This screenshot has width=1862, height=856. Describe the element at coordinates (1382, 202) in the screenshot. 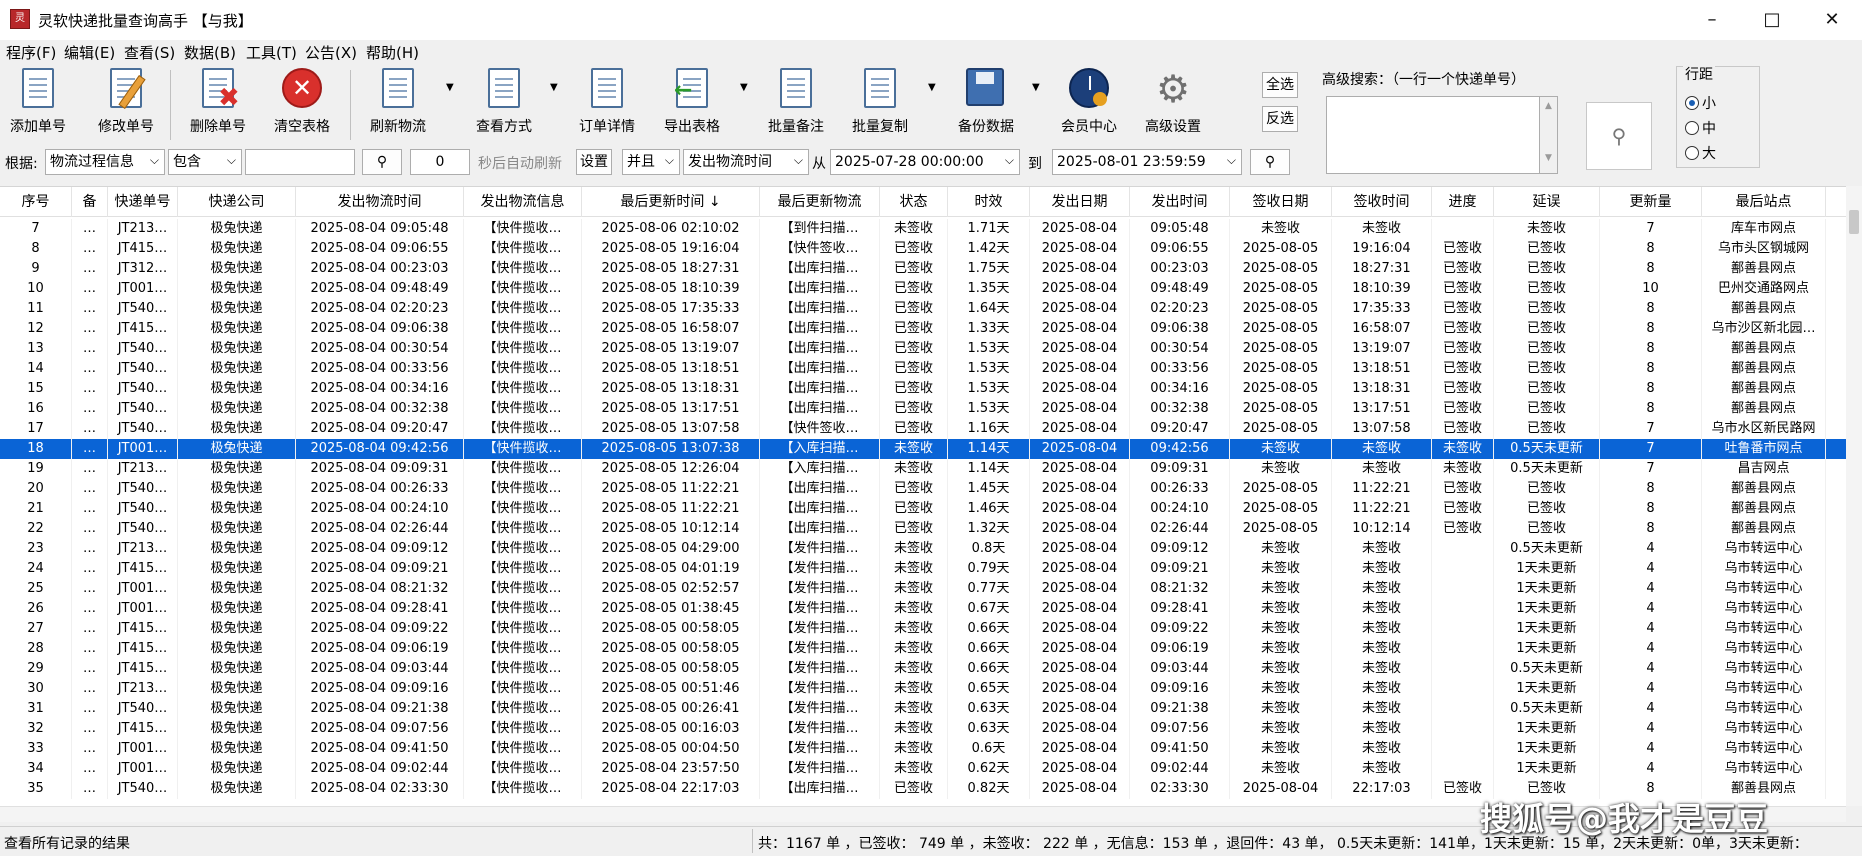

I see `header-sign-clock: 签收时间` at that location.